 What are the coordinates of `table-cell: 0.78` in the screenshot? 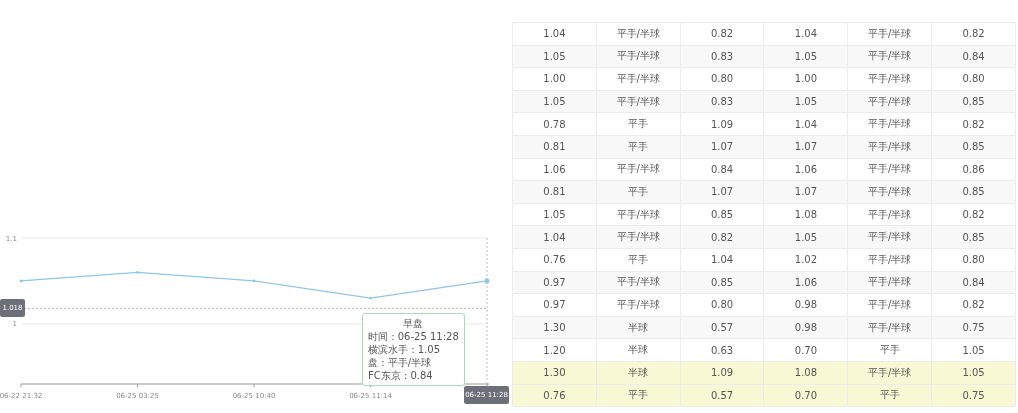 It's located at (554, 124).